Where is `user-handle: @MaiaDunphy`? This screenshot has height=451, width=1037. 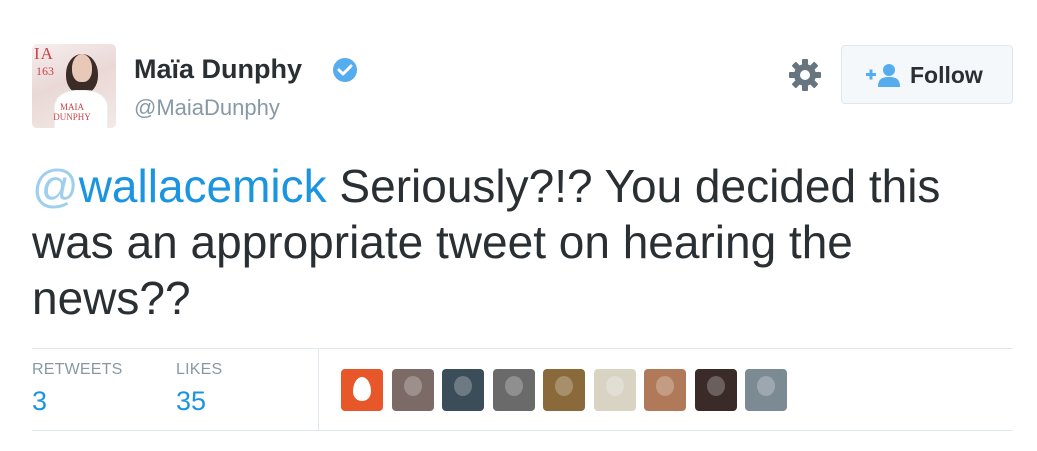
user-handle: @MaiaDunphy is located at coordinates (207, 108).